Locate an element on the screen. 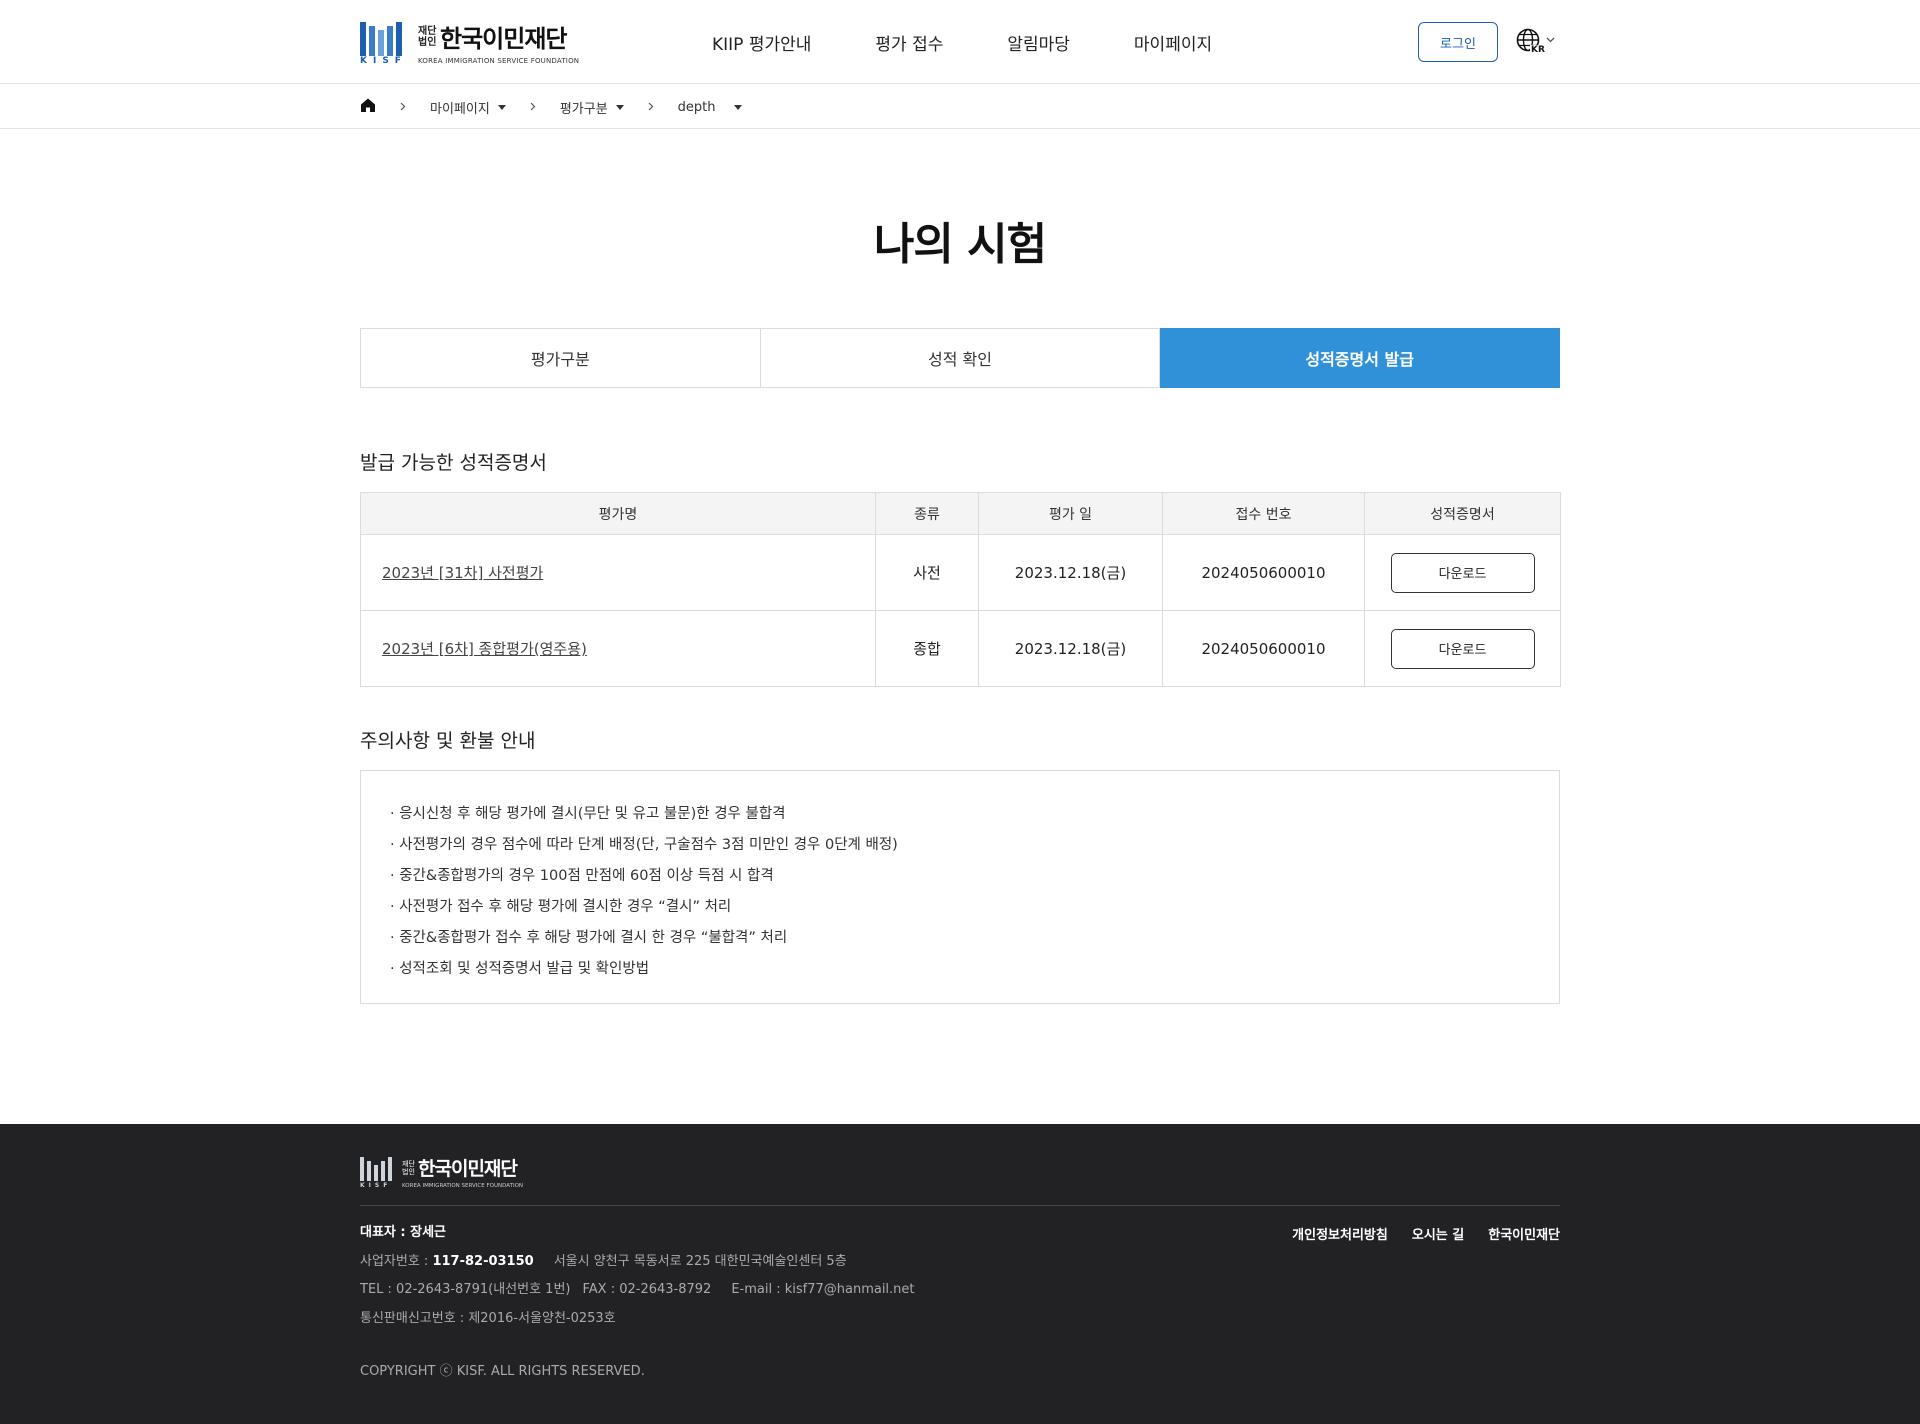 This screenshot has width=1920, height=1424. exam-name-link: 2023년 [31차] 사전평가 is located at coordinates (462, 573).